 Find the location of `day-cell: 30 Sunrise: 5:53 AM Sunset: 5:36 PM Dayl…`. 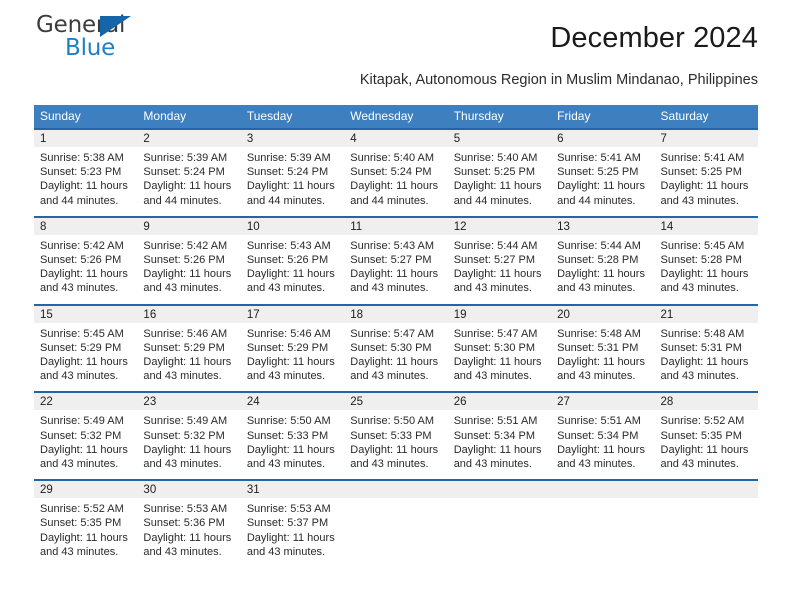

day-cell: 30 Sunrise: 5:53 AM Sunset: 5:36 PM Dayl… is located at coordinates (189, 524).